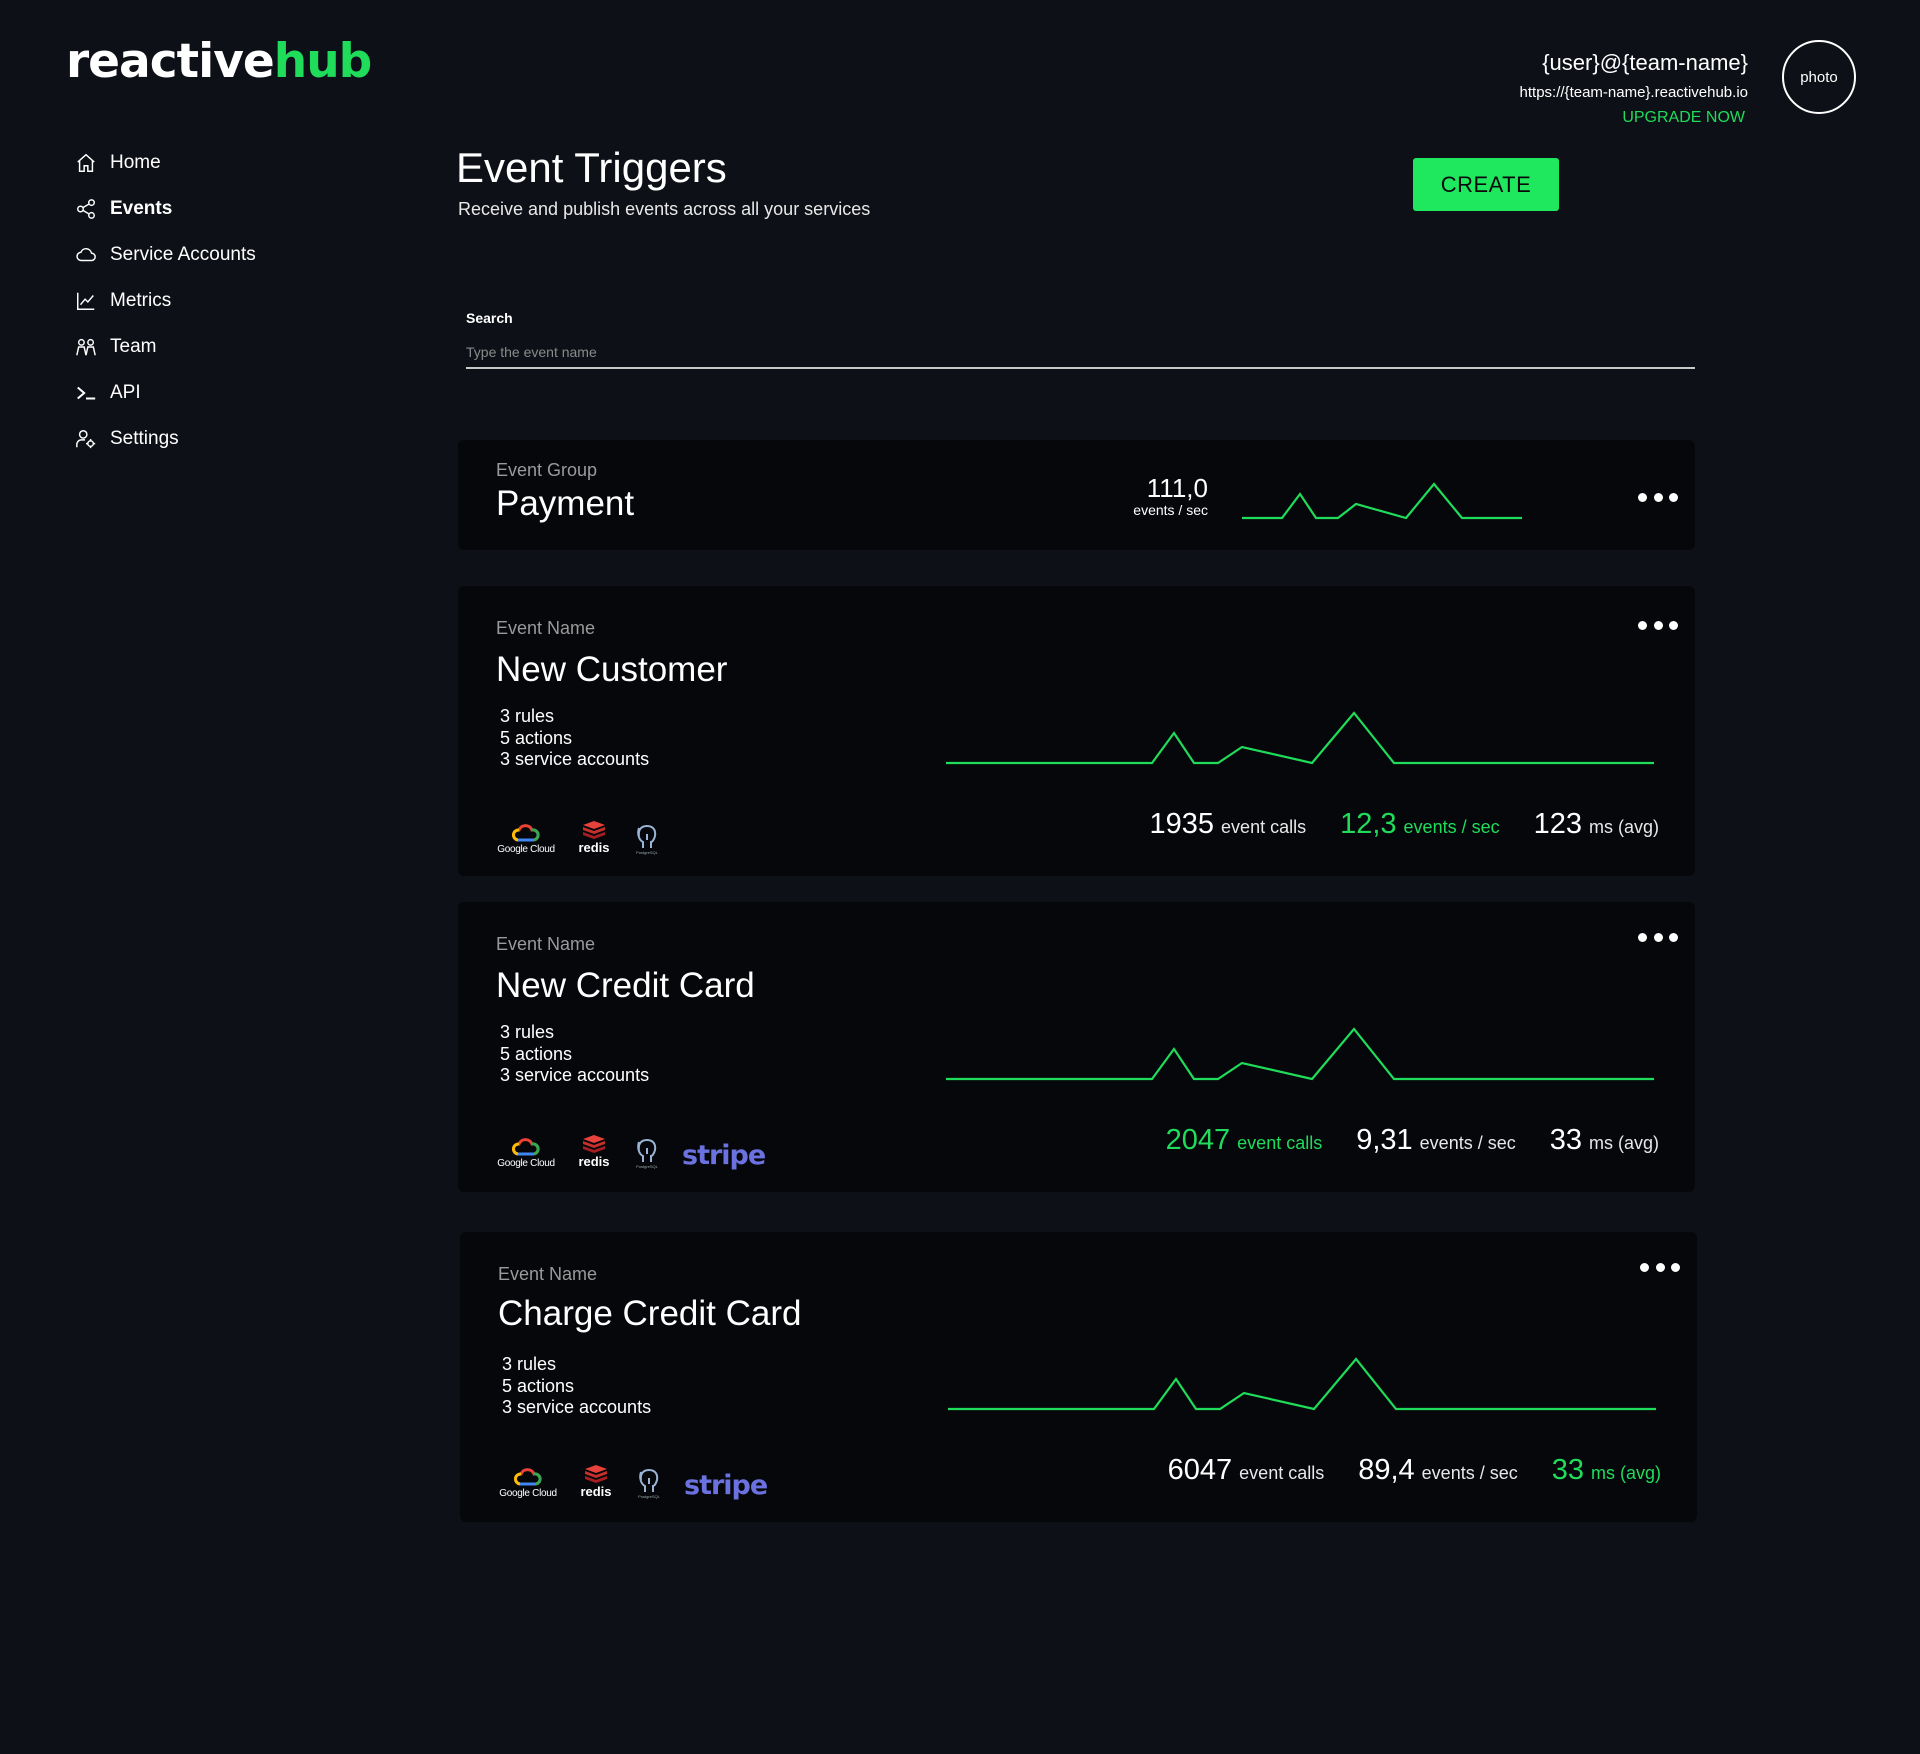 This screenshot has width=1920, height=1754. Describe the element at coordinates (565, 503) in the screenshot. I see `event-group-name: Payment` at that location.